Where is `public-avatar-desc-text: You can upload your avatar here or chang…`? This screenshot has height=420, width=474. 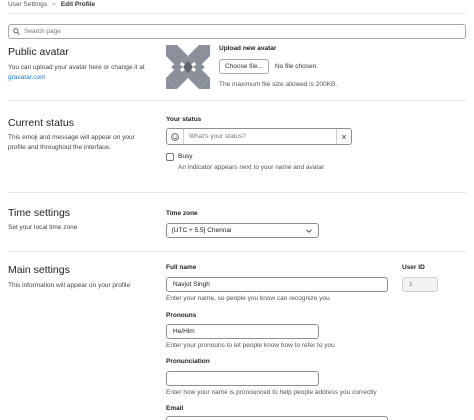
public-avatar-desc-text: You can upload your avatar here or chang… is located at coordinates (76, 67).